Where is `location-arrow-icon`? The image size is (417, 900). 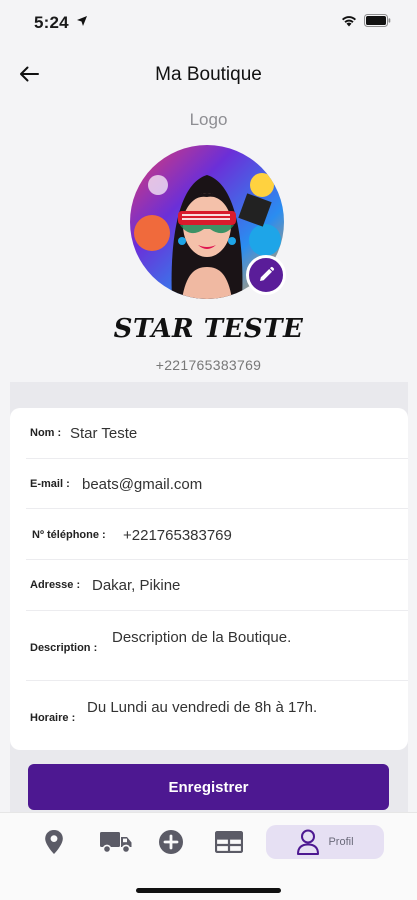 location-arrow-icon is located at coordinates (82, 21).